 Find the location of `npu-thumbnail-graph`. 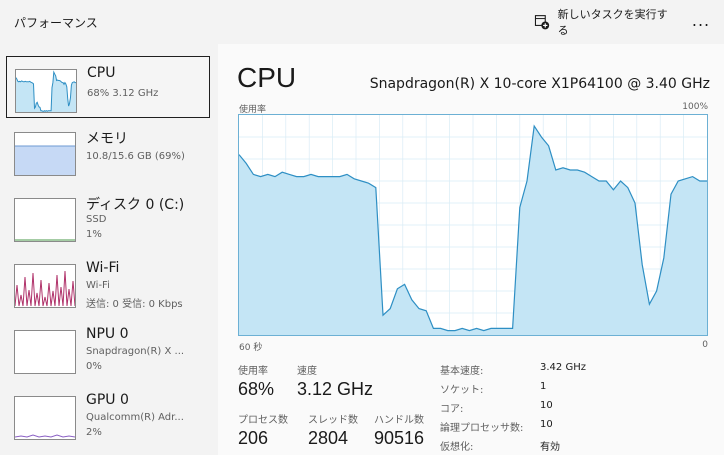

npu-thumbnail-graph is located at coordinates (45, 352).